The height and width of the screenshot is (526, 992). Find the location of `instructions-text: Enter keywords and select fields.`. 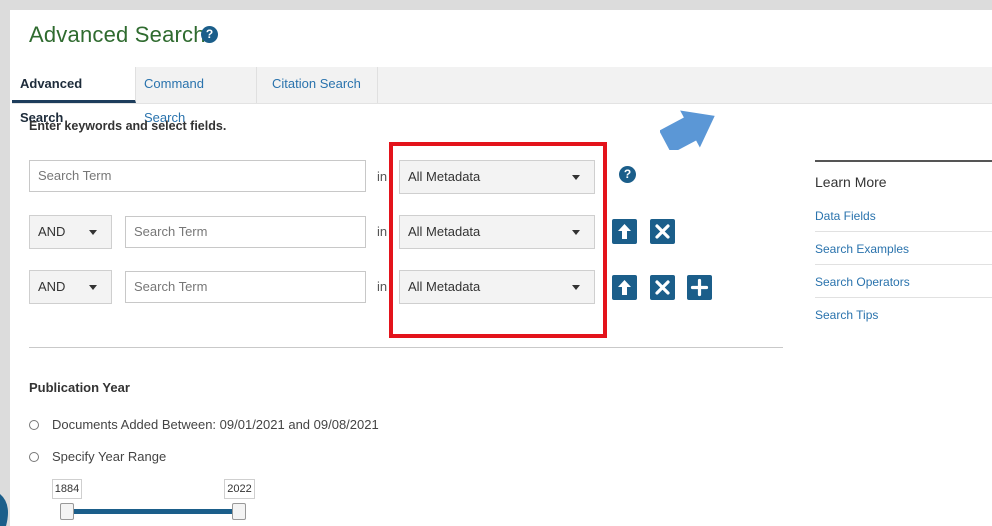

instructions-text: Enter keywords and select fields. is located at coordinates (128, 126).